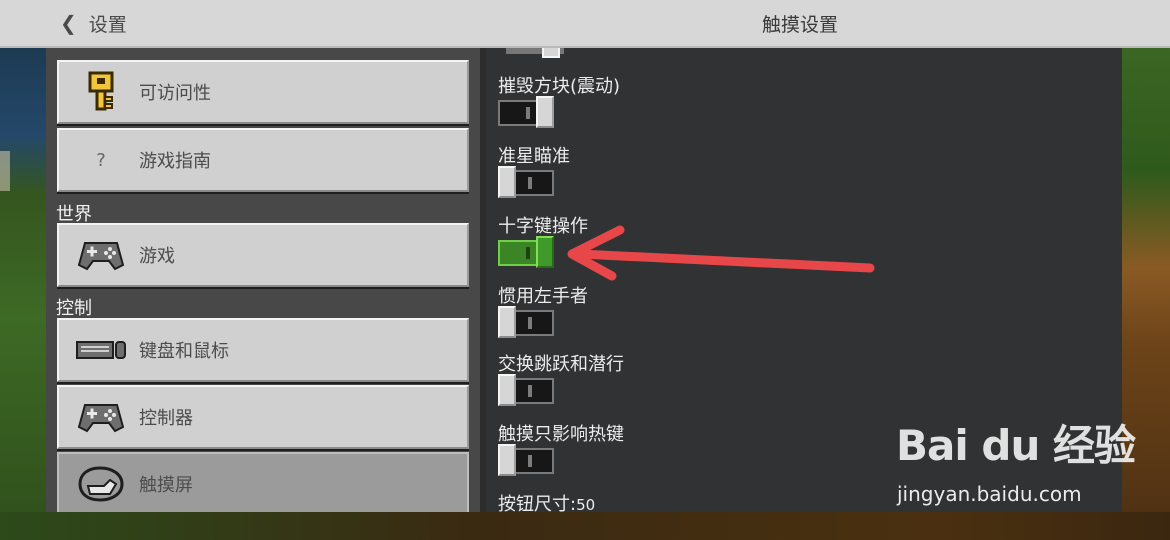  What do you see at coordinates (526, 182) in the screenshot?
I see `toggle-crosshair-aim` at bounding box center [526, 182].